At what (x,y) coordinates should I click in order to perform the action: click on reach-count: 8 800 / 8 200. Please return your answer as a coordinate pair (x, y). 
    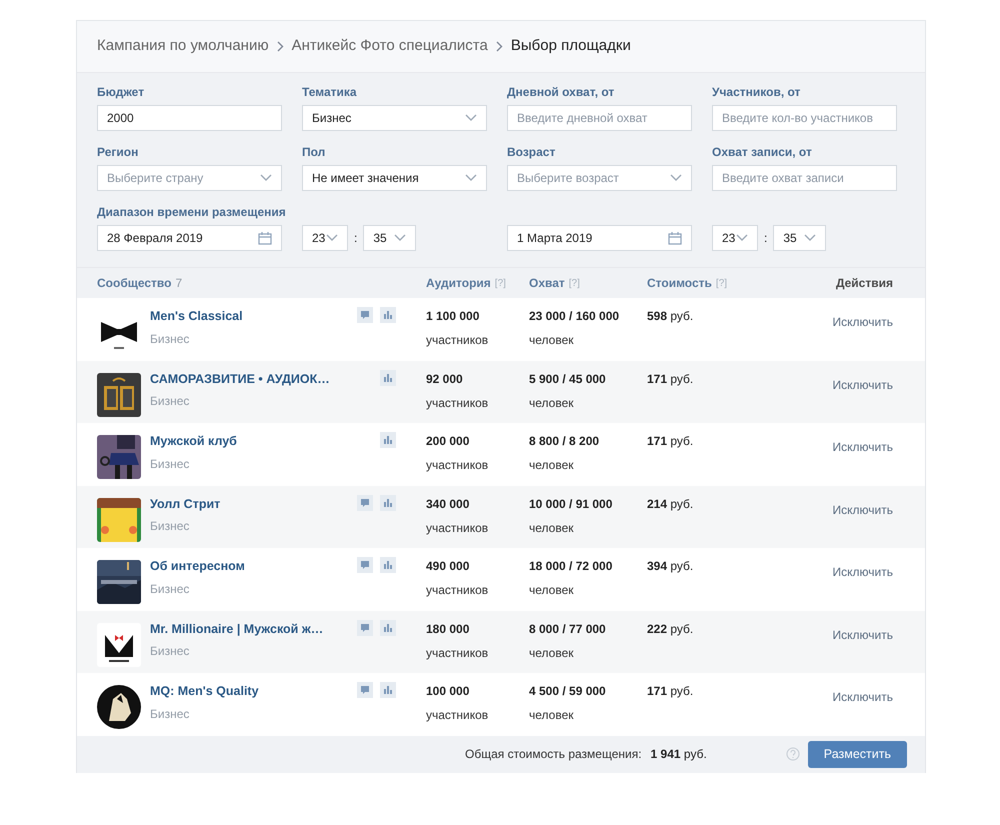
    Looking at the image, I should click on (564, 441).